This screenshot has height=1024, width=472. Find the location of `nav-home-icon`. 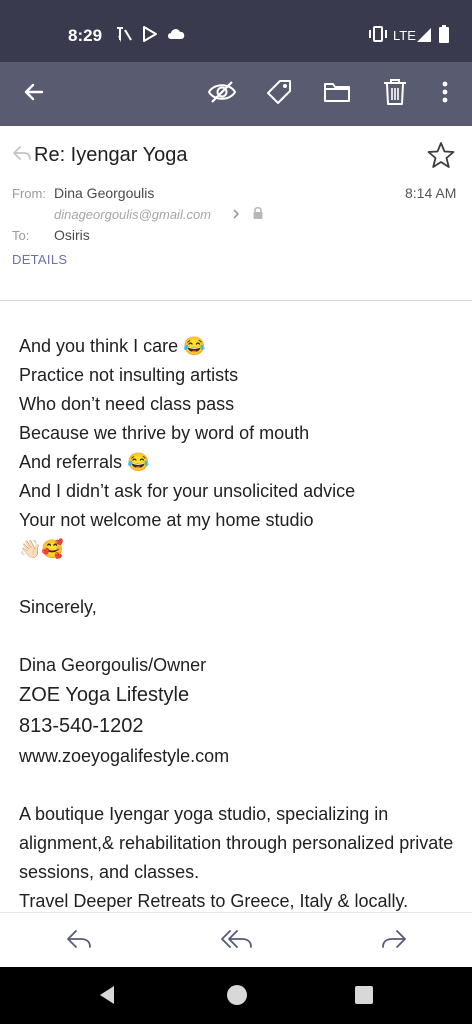

nav-home-icon is located at coordinates (237, 997).